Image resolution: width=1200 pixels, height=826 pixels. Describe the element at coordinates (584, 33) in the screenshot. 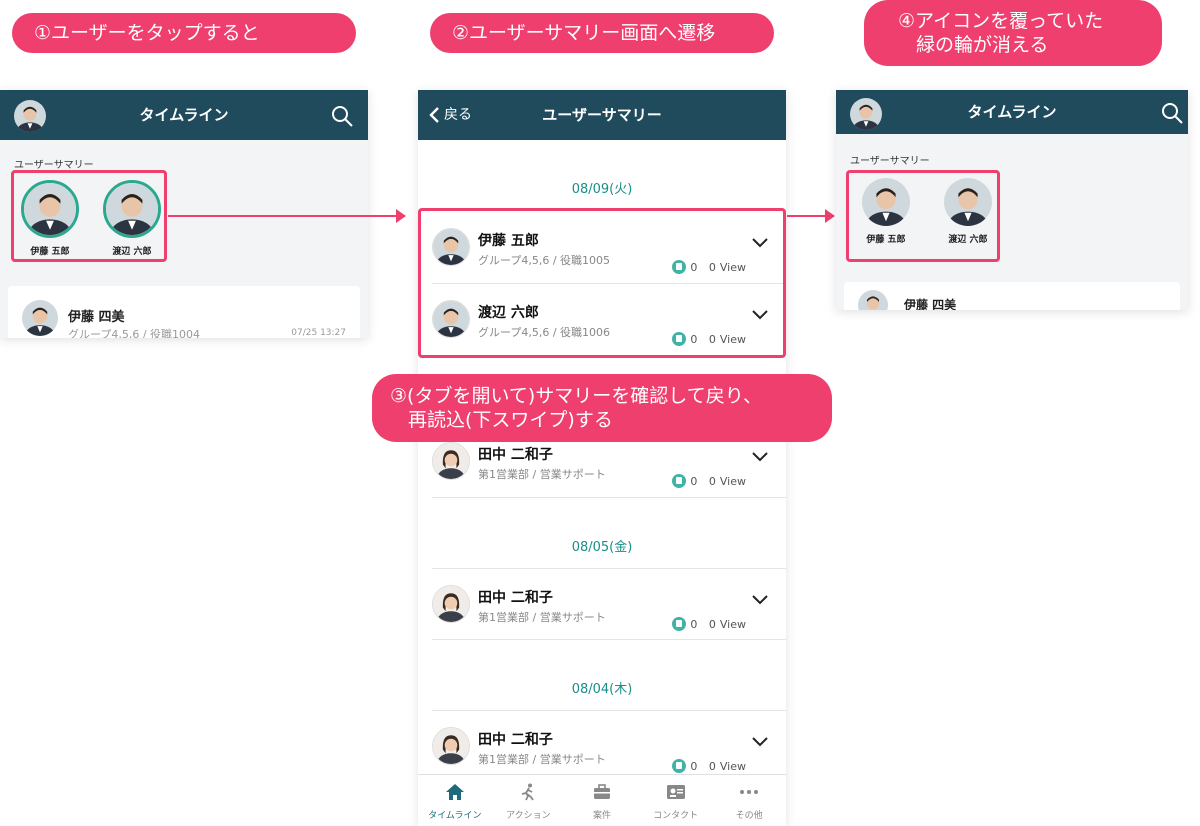

I see `callout-text: ②ユーザーサマリー画面へ遷移` at that location.